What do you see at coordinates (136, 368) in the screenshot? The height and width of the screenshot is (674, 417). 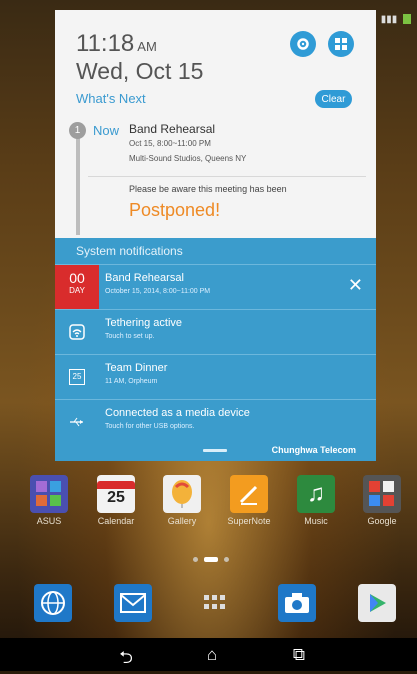 I see `notification-title: Team Dinner` at bounding box center [136, 368].